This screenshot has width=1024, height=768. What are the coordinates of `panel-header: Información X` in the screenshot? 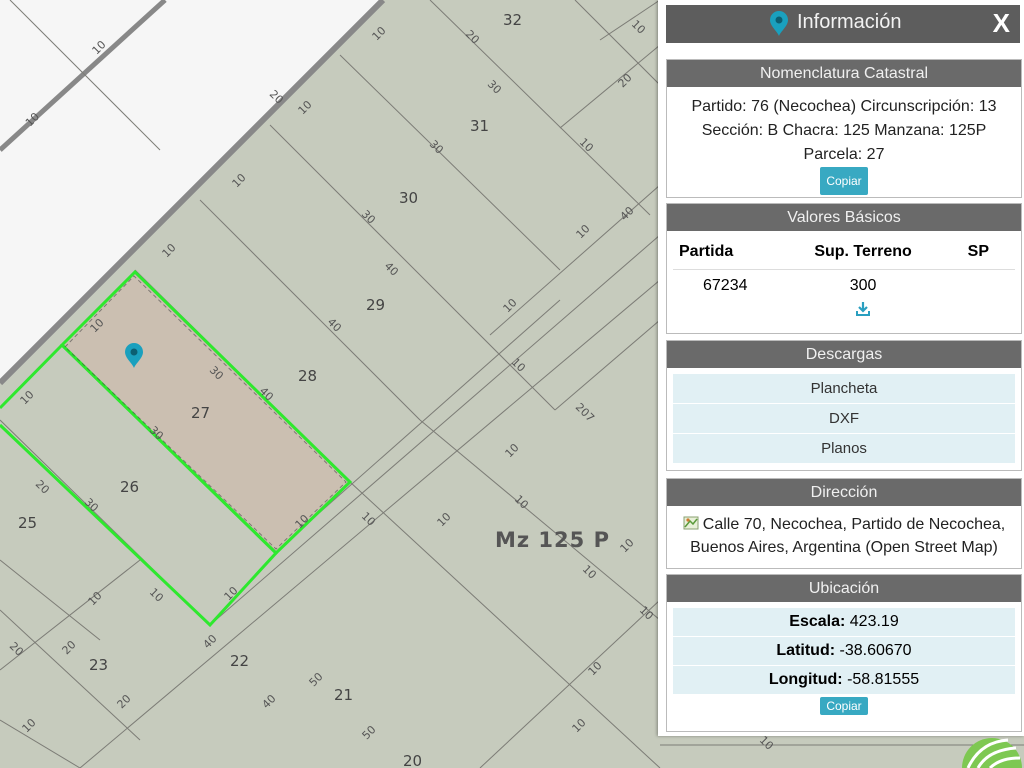 It's located at (843, 24).